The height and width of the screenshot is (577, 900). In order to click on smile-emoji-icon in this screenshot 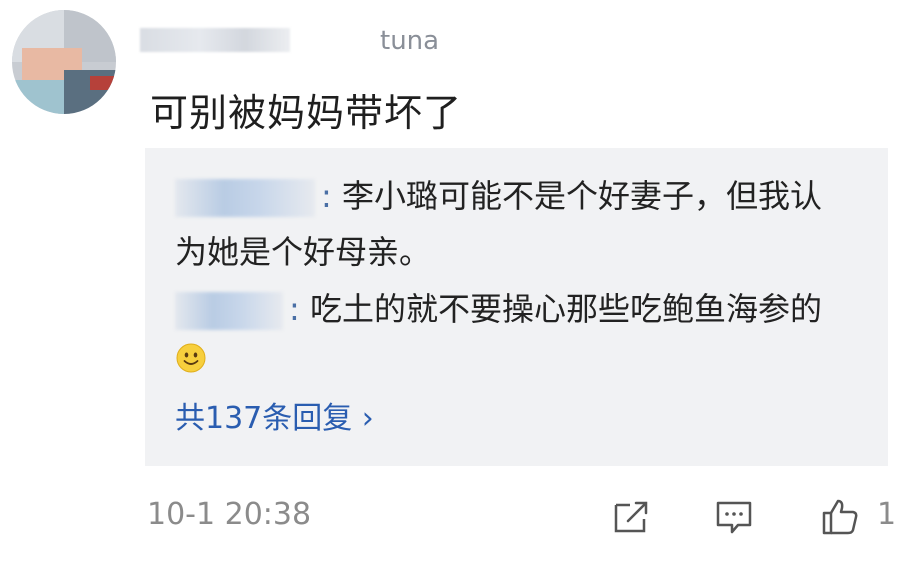, I will do `click(191, 358)`.